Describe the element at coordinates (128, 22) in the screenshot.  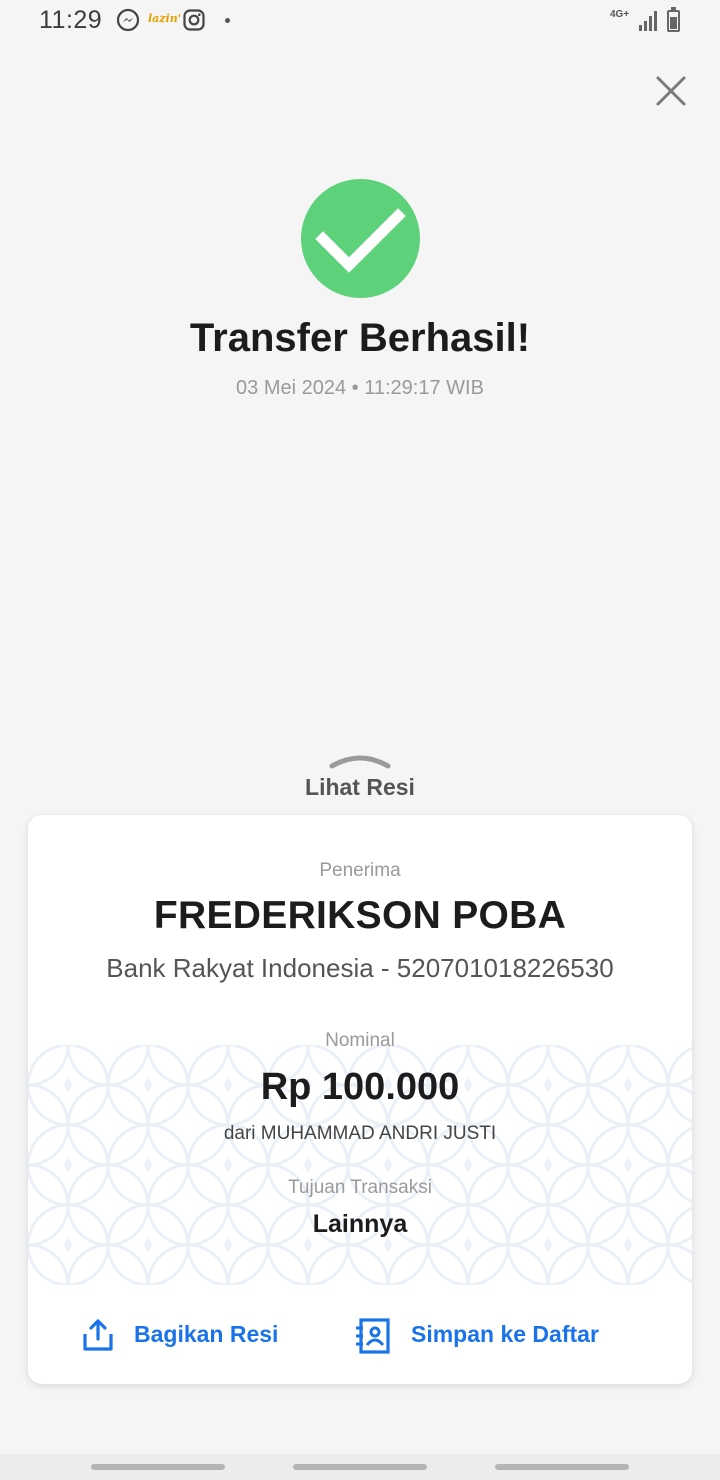
I see `messenger-icon` at that location.